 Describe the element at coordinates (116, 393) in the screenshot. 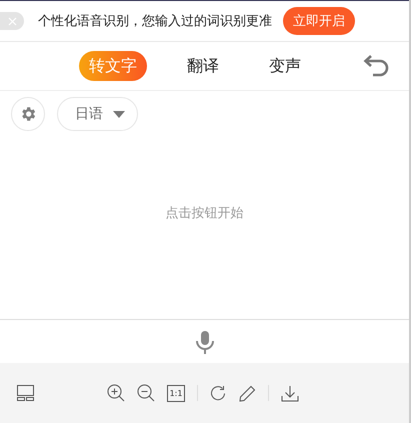

I see `zoom-in-icon` at that location.